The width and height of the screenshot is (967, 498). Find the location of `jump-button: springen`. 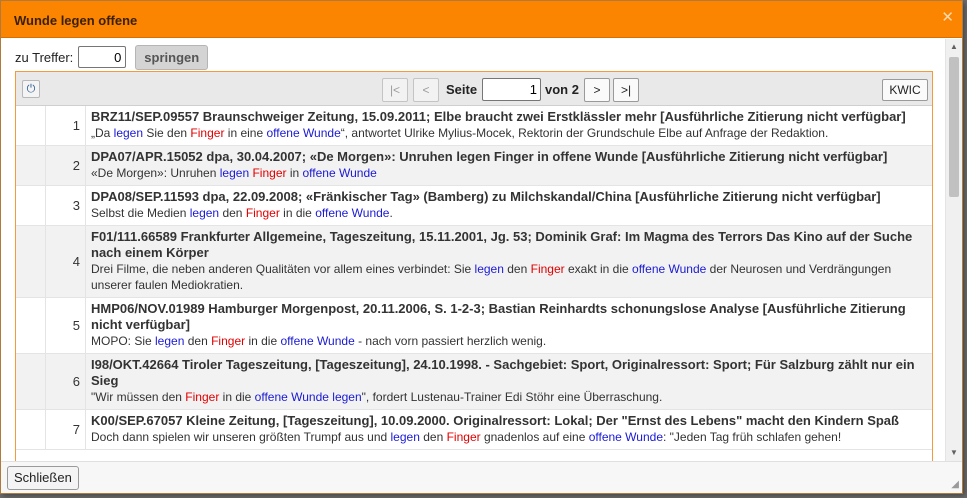

jump-button: springen is located at coordinates (172, 57).